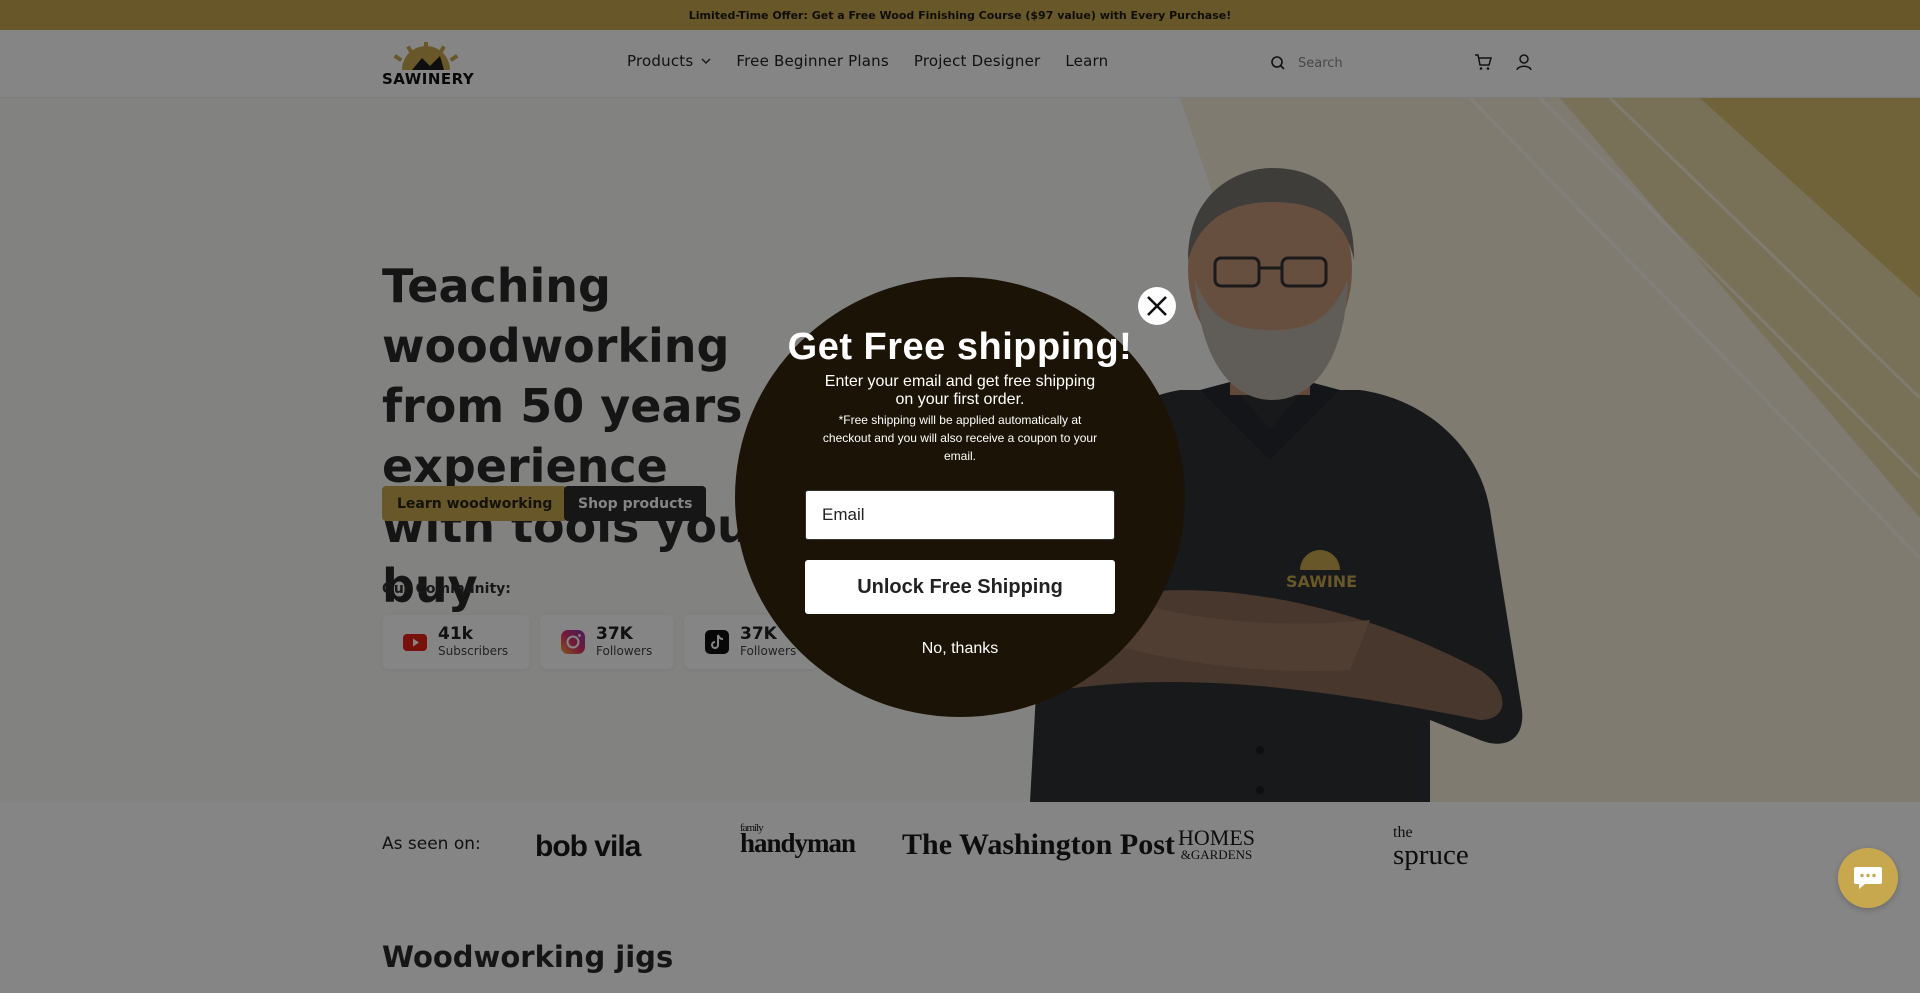 The width and height of the screenshot is (1920, 993). I want to click on email-field, so click(960, 515).